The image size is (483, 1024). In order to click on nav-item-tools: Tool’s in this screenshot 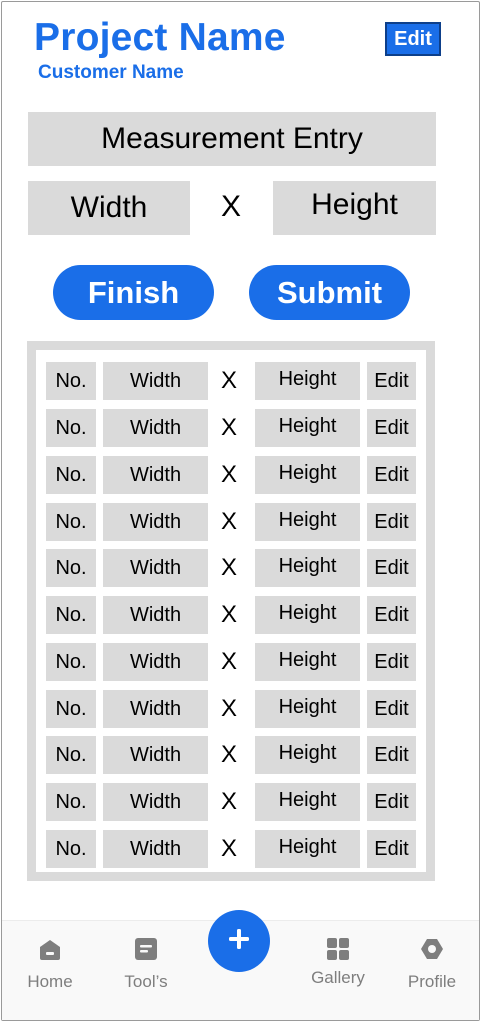, I will do `click(146, 970)`.